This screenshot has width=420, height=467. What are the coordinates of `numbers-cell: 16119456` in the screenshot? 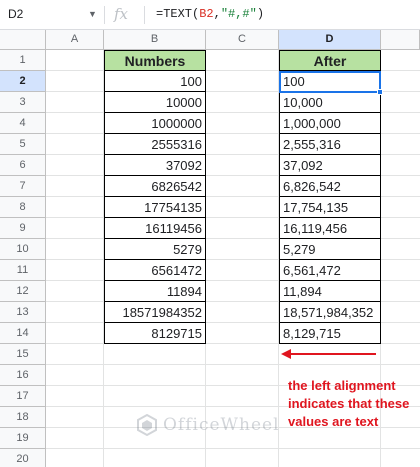 It's located at (155, 228).